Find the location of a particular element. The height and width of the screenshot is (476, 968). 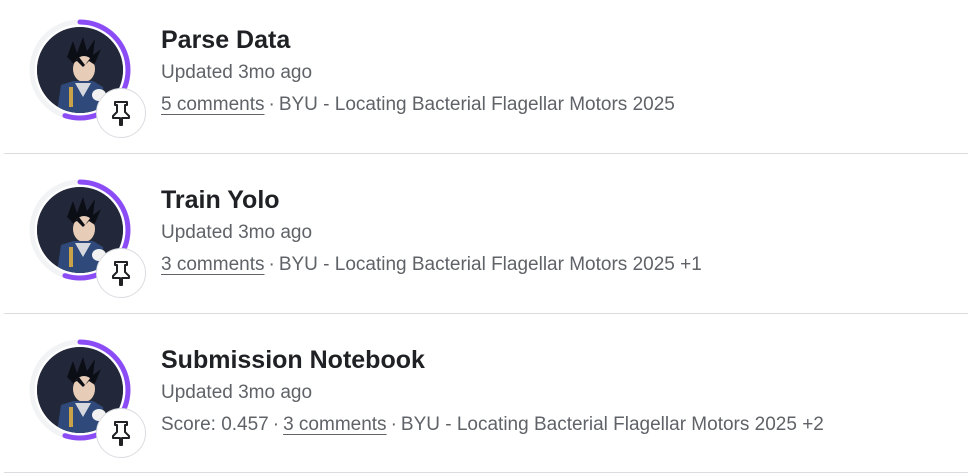

notebook-title: Parse Data is located at coordinates (418, 40).